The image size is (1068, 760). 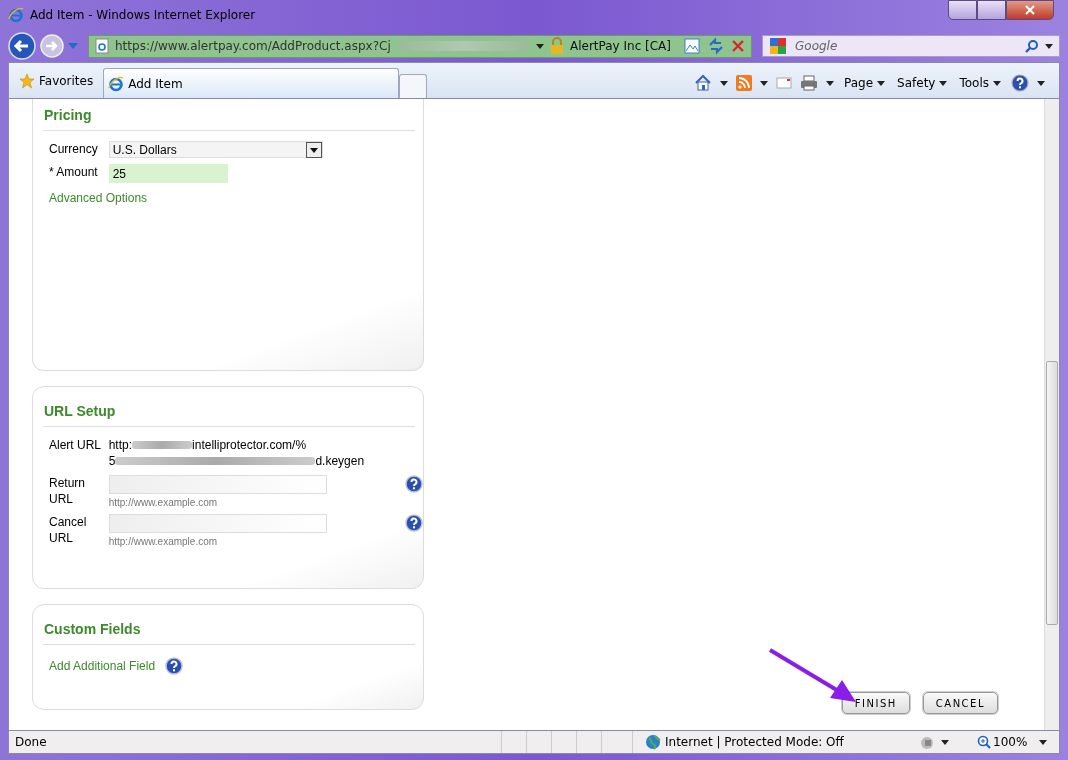 I want to click on field-label: Return URL, so click(x=68, y=491).